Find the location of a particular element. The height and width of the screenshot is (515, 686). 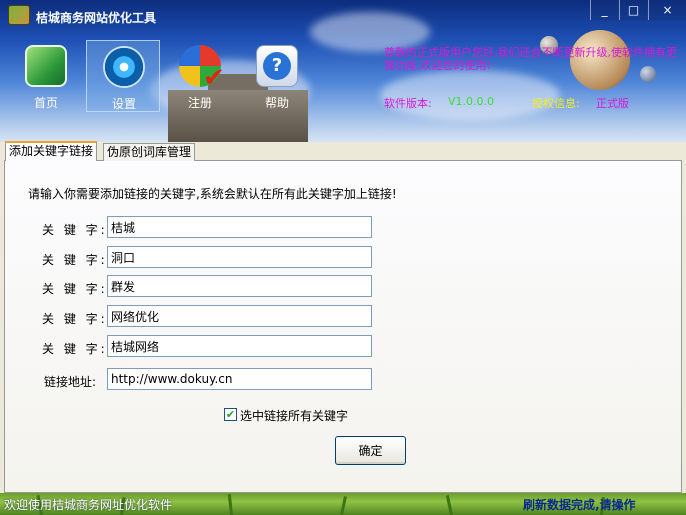

url-input is located at coordinates (239, 379).